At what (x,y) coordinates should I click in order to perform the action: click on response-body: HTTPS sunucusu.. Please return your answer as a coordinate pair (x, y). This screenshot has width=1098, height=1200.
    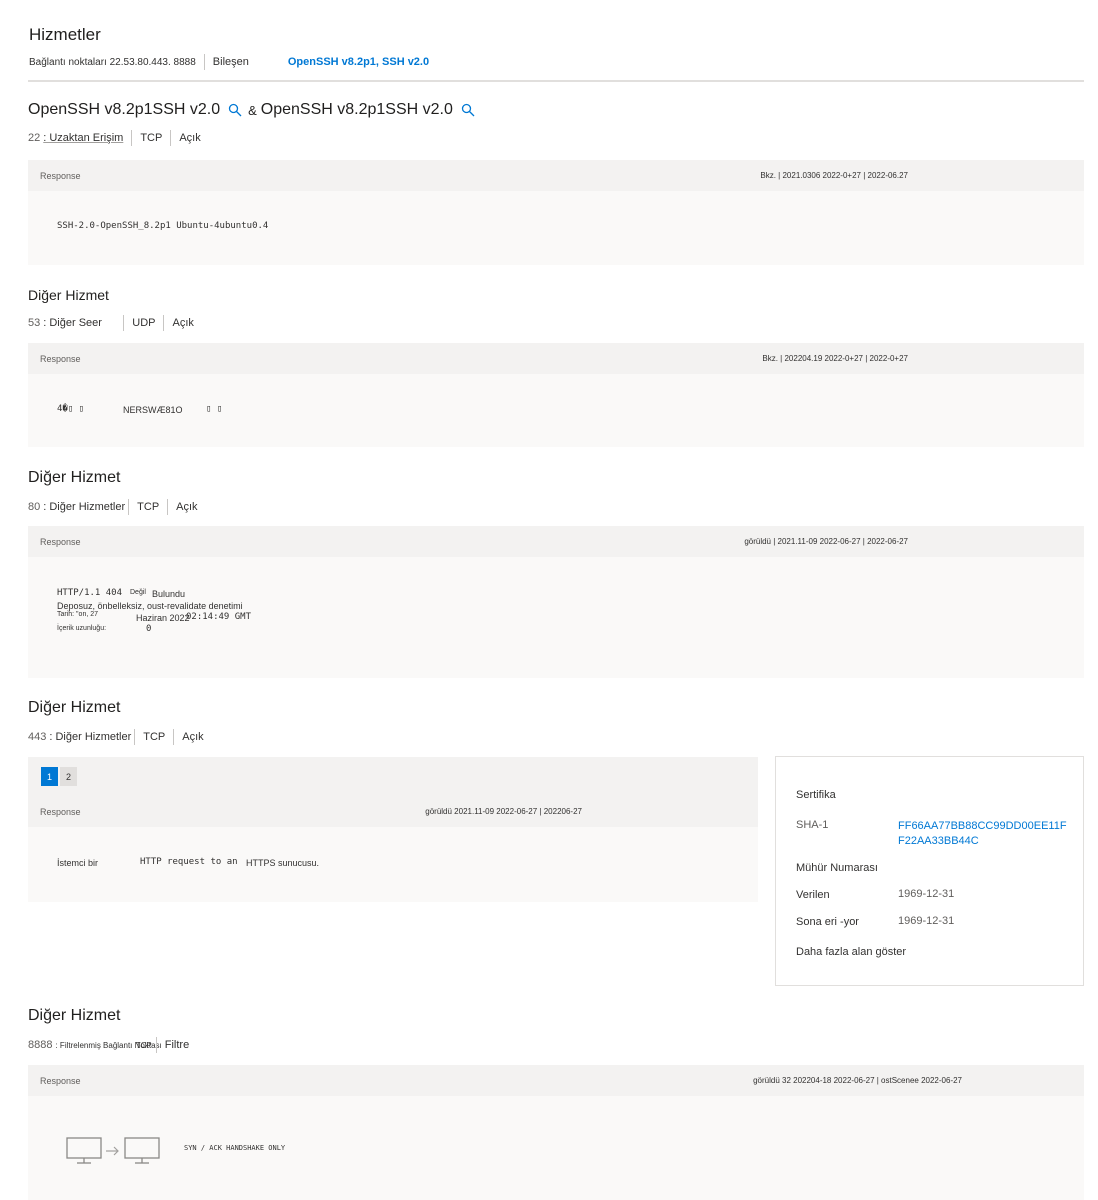
    Looking at the image, I should click on (283, 863).